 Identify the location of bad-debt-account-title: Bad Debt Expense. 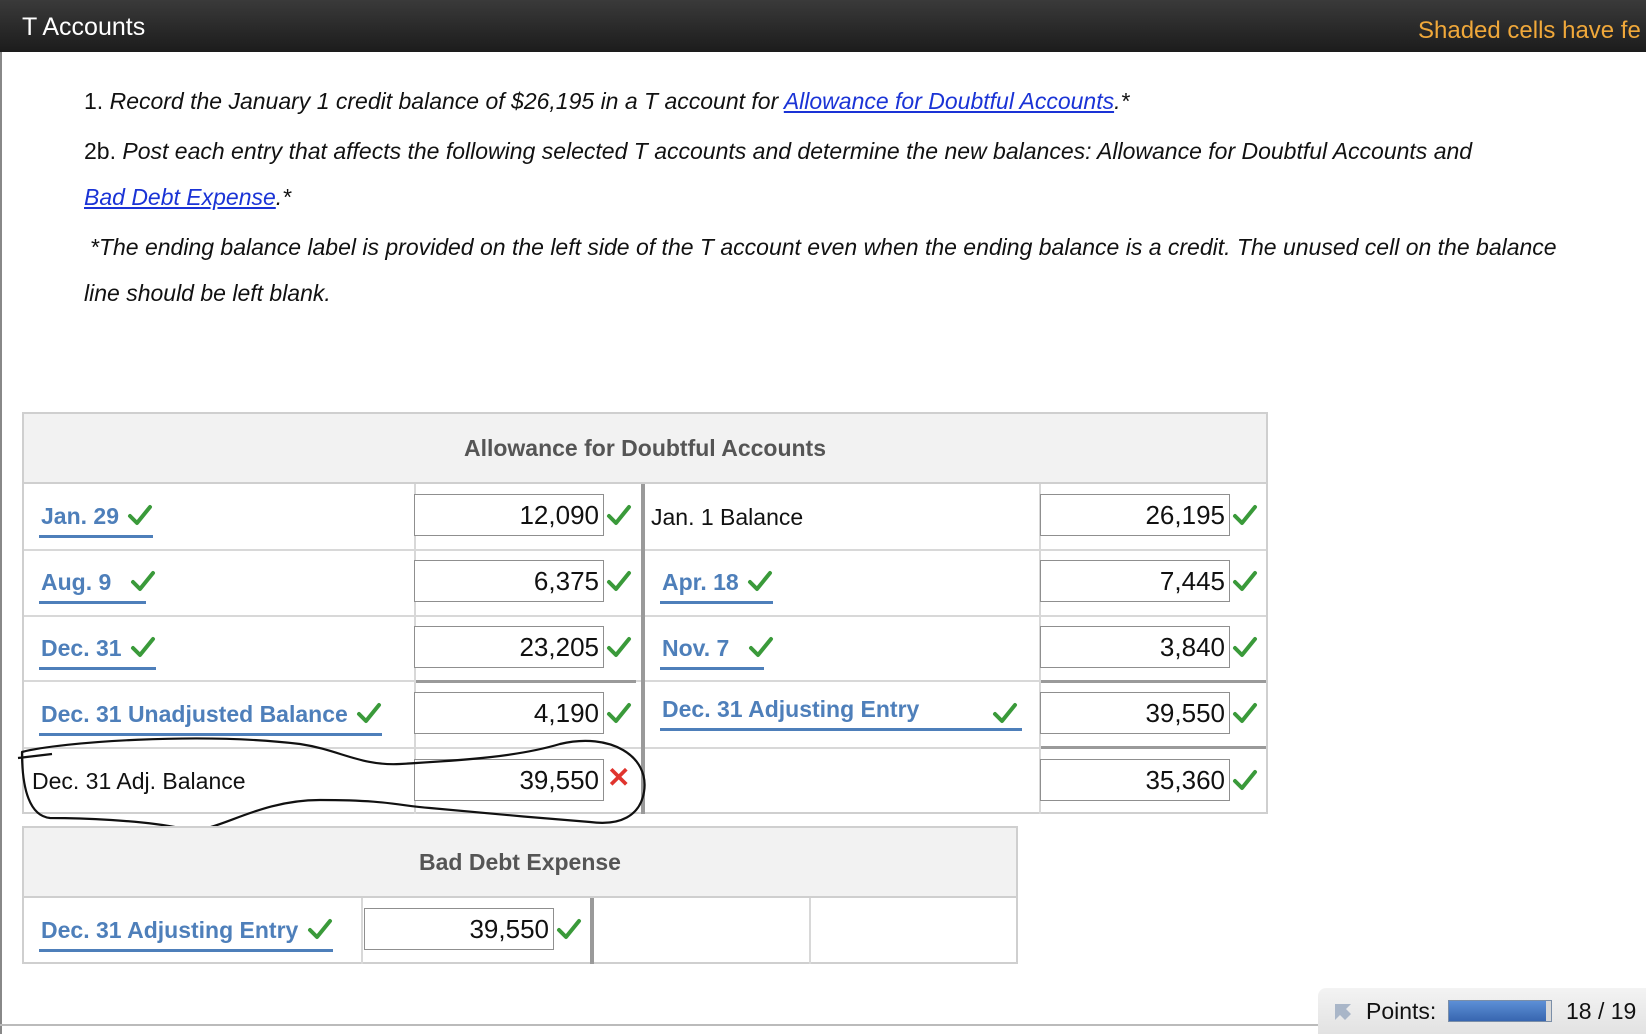
(520, 863).